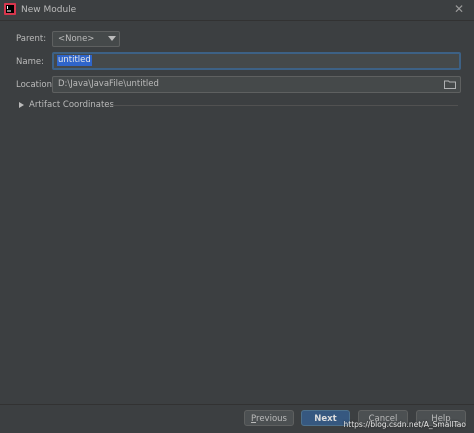  I want to click on name-label: Name:, so click(30, 62).